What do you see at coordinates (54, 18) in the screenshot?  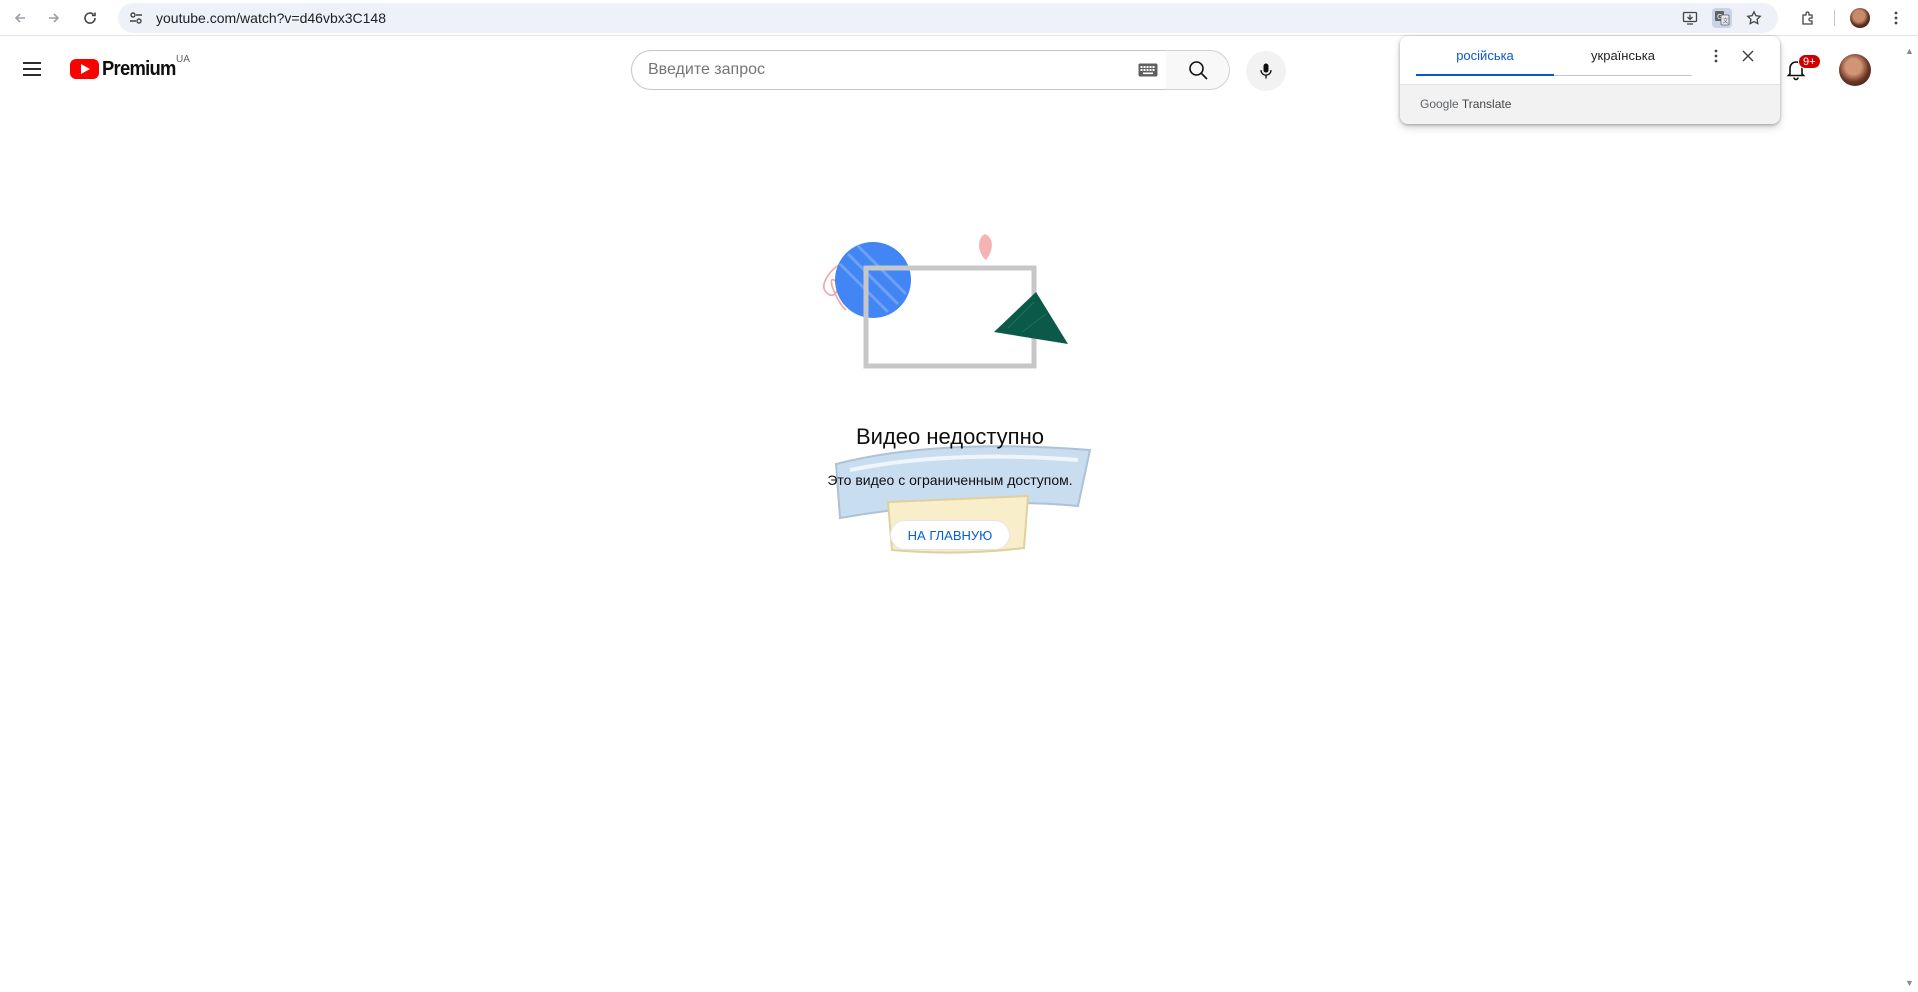 I see `forward-arrow-icon` at bounding box center [54, 18].